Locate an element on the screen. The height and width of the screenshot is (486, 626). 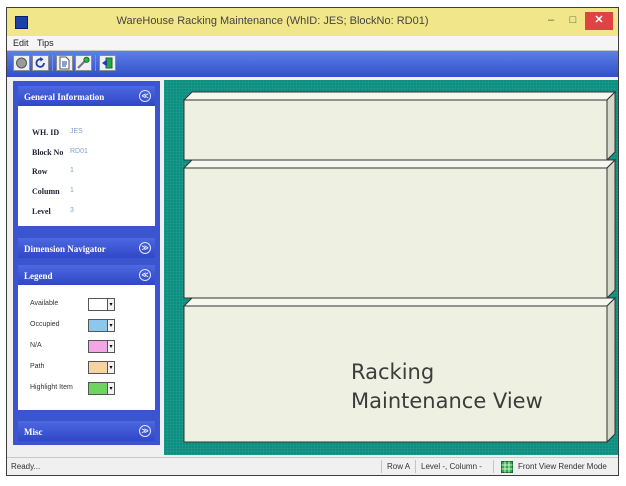
toolbar is located at coordinates (312, 64).